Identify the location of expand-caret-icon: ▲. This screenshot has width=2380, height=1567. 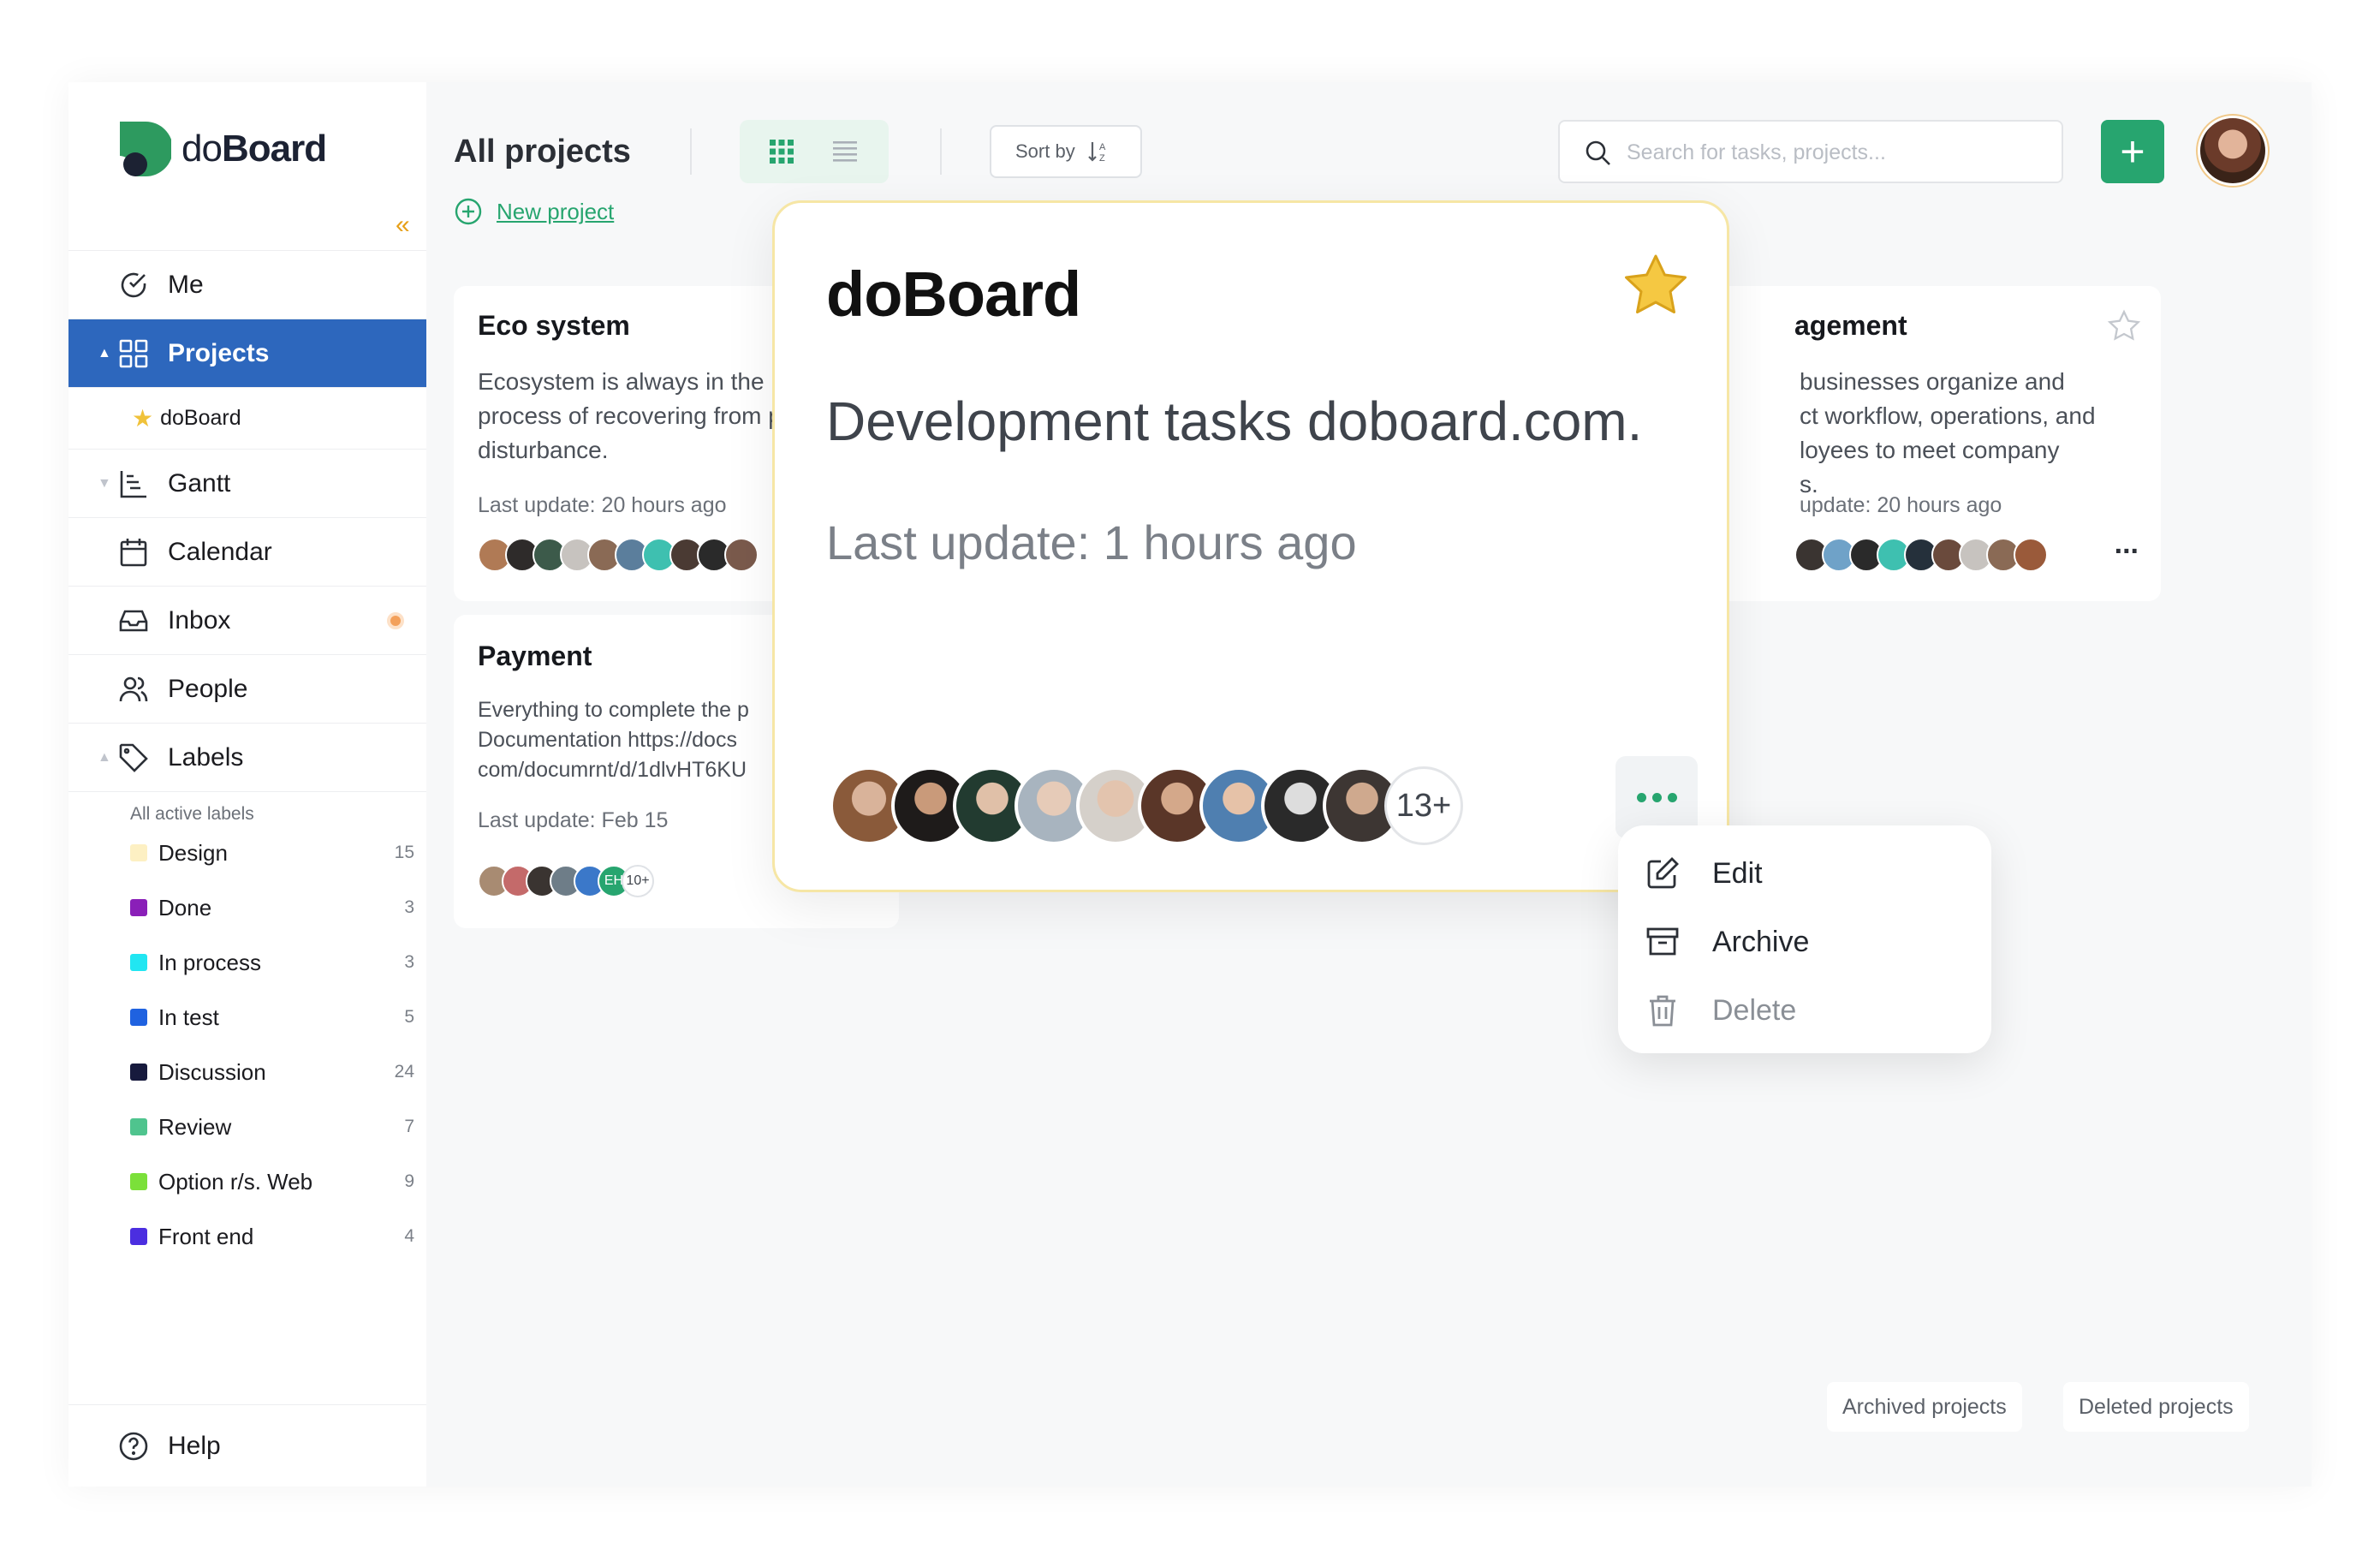
(104, 352).